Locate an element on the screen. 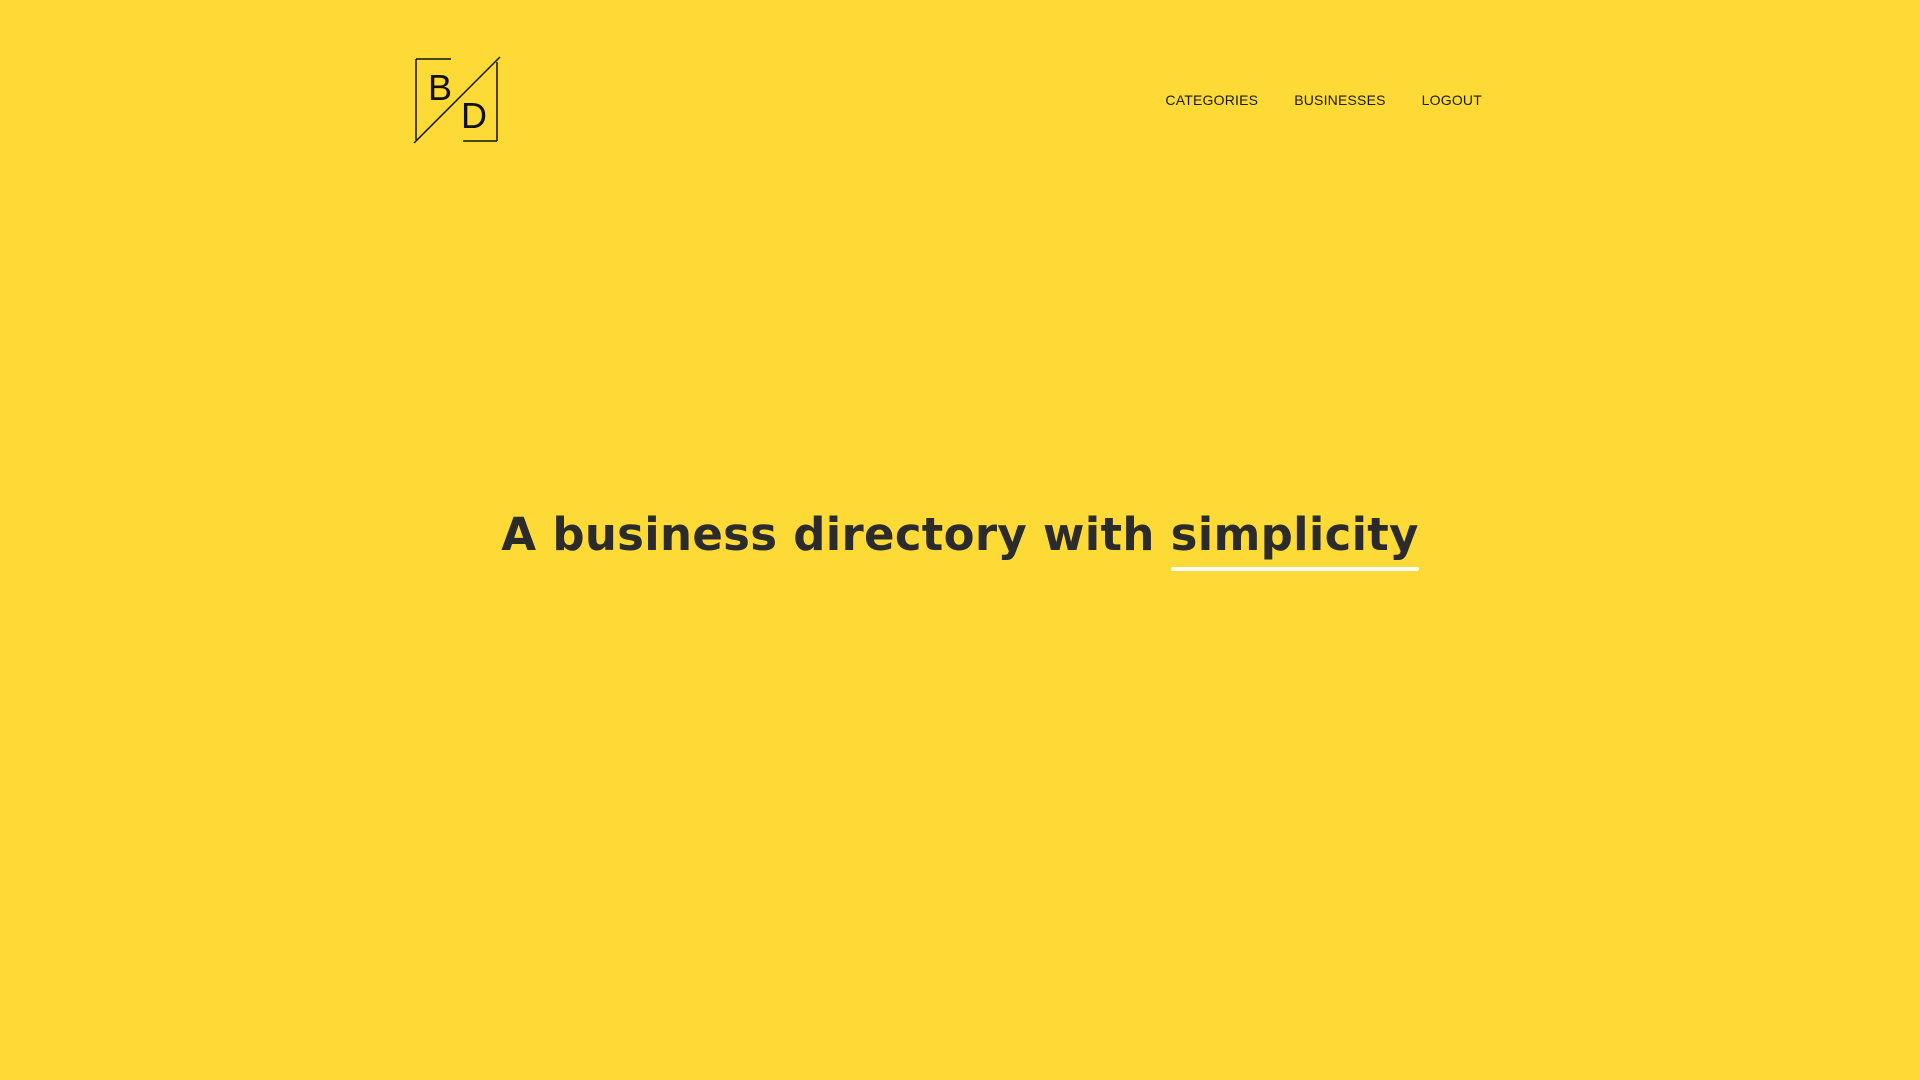 The image size is (1920, 1080). nav-categories-link: CATEGORIES is located at coordinates (1211, 100).